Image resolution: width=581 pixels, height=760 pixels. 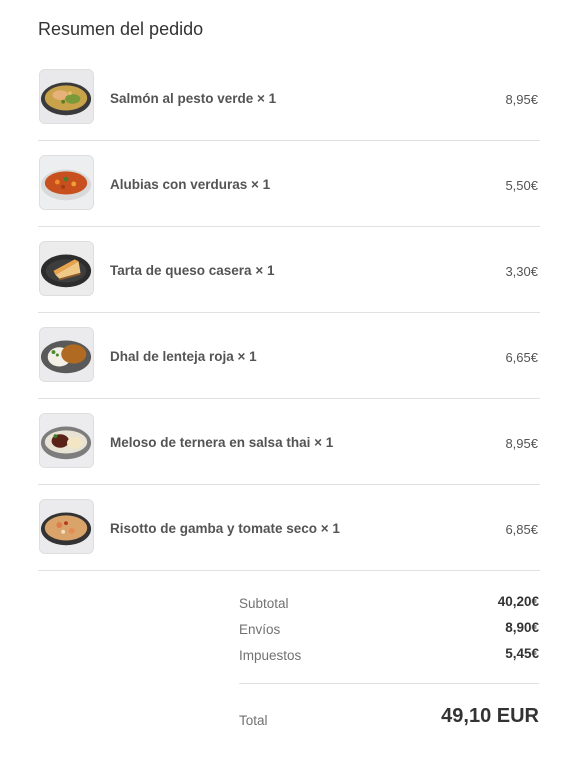 What do you see at coordinates (66, 182) in the screenshot?
I see `beans-vegetables-dish-image` at bounding box center [66, 182].